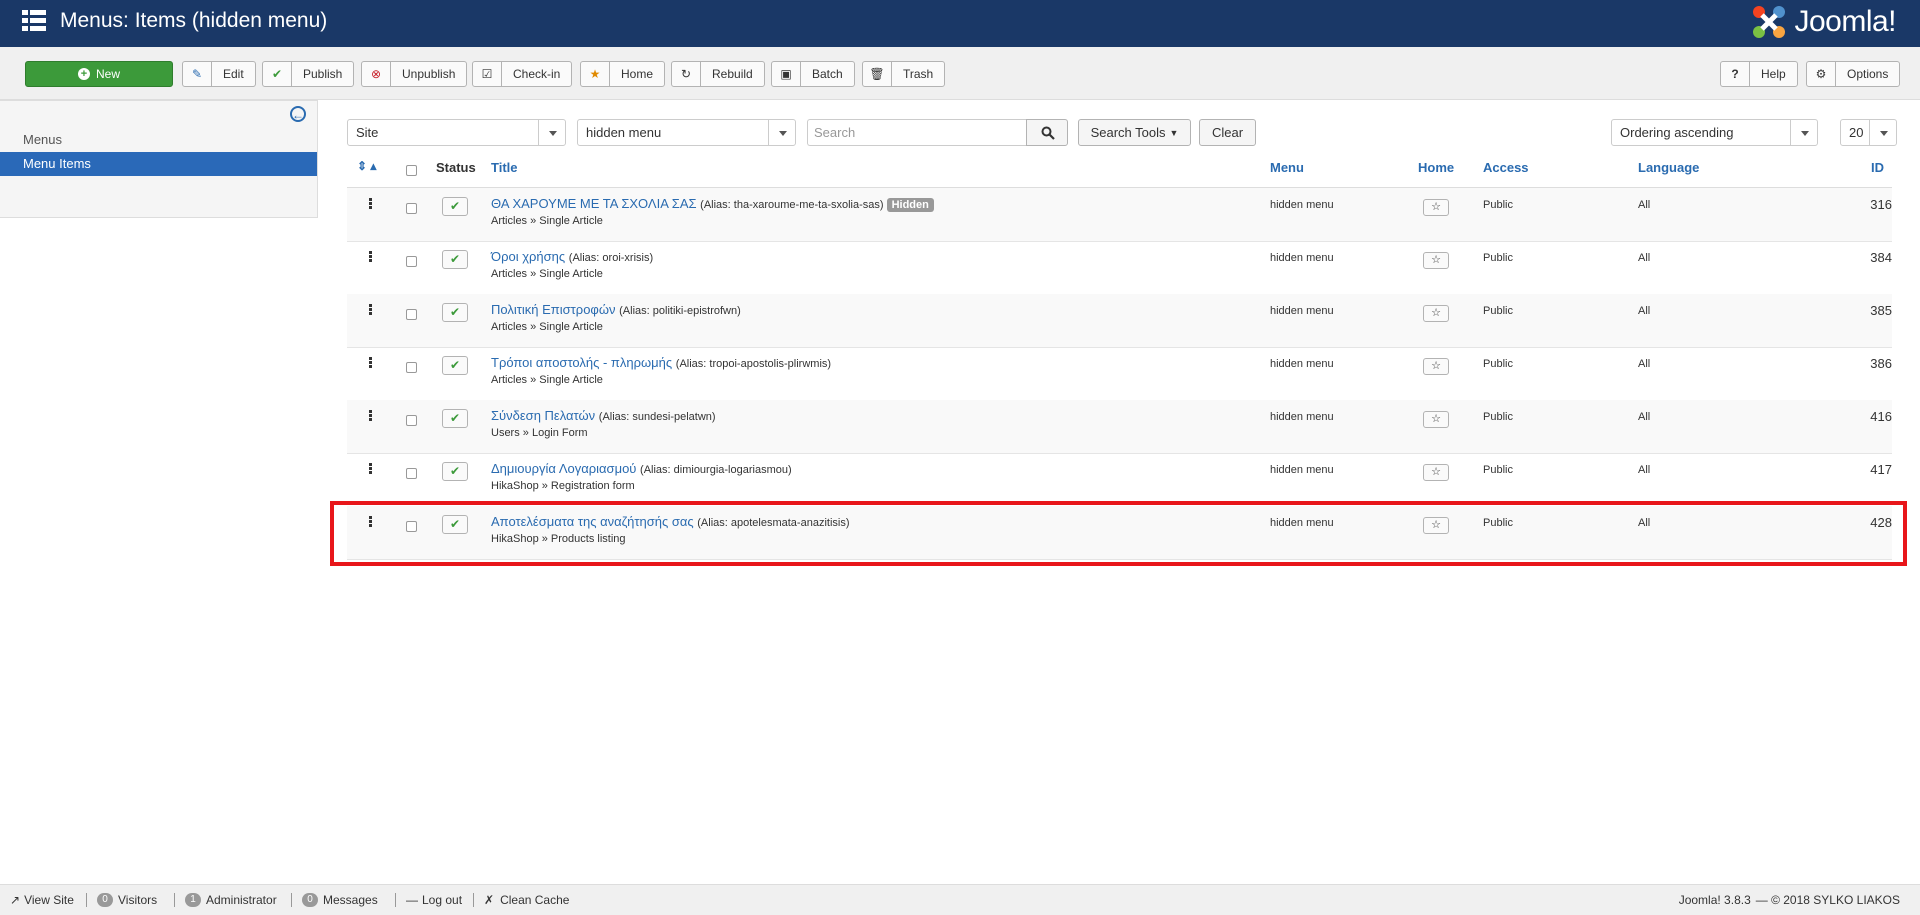 The image size is (1920, 915). I want to click on hidden-badge: Hidden, so click(910, 205).